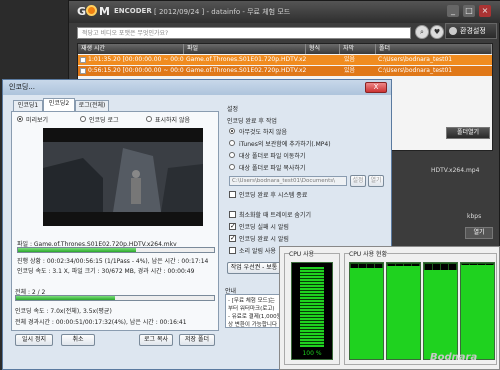  I want to click on radio-hide, so click(149, 119).